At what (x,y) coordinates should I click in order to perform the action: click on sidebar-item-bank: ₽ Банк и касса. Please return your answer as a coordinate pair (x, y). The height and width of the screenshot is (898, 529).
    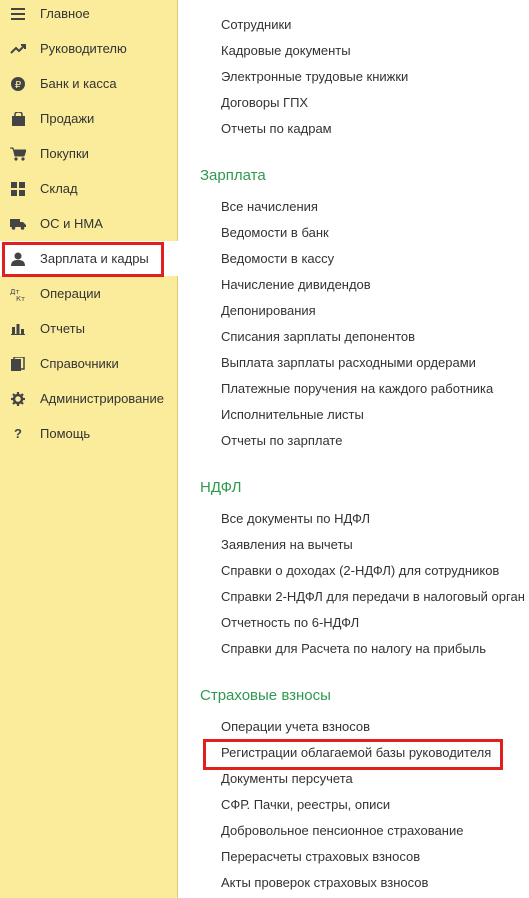
    Looking at the image, I should click on (89, 83).